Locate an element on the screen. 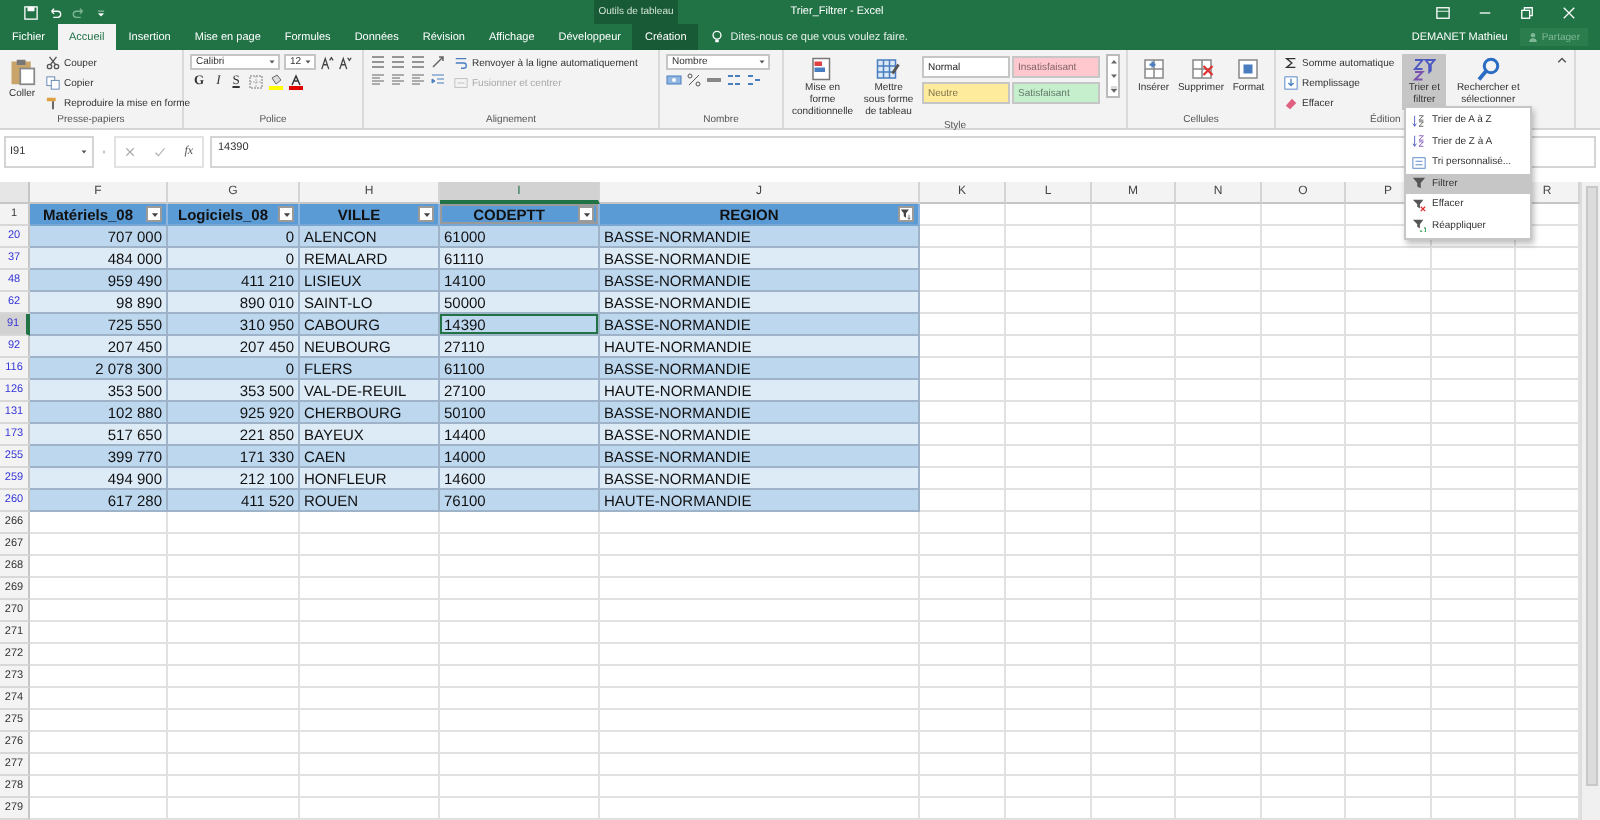  scrollbar-thumb is located at coordinates (1591, 486).